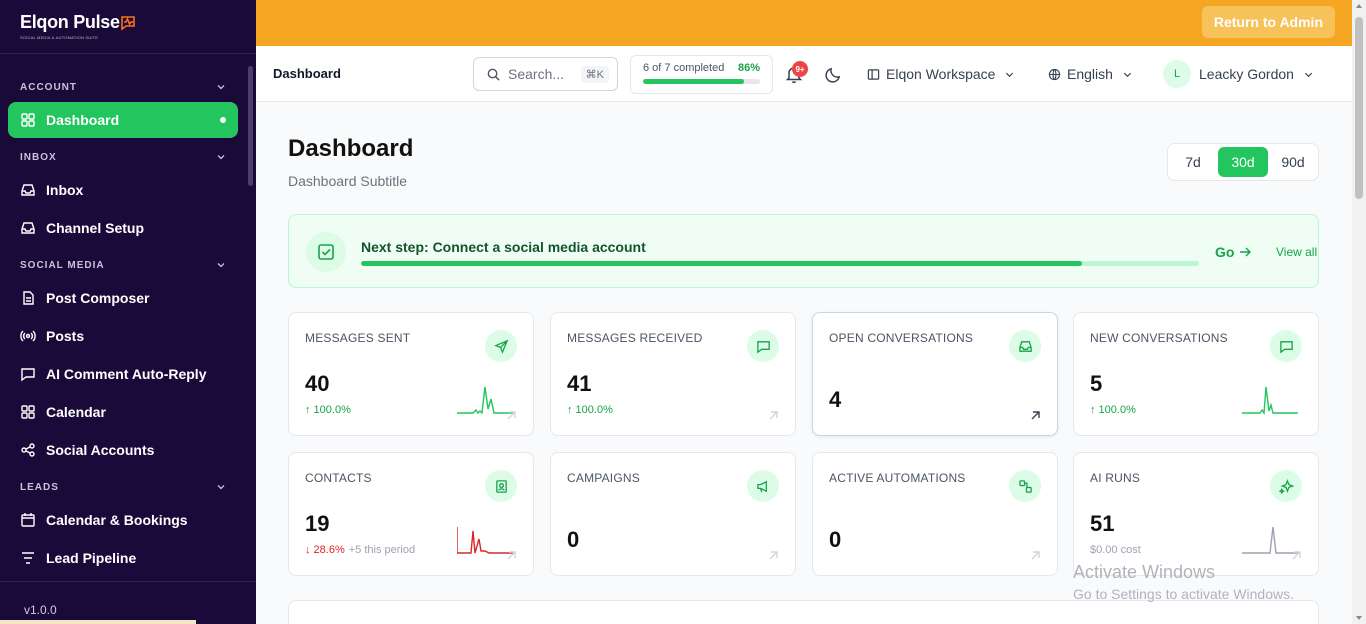 Image resolution: width=1366 pixels, height=624 pixels. I want to click on sidebar-section-leads: LEADS, so click(128, 487).